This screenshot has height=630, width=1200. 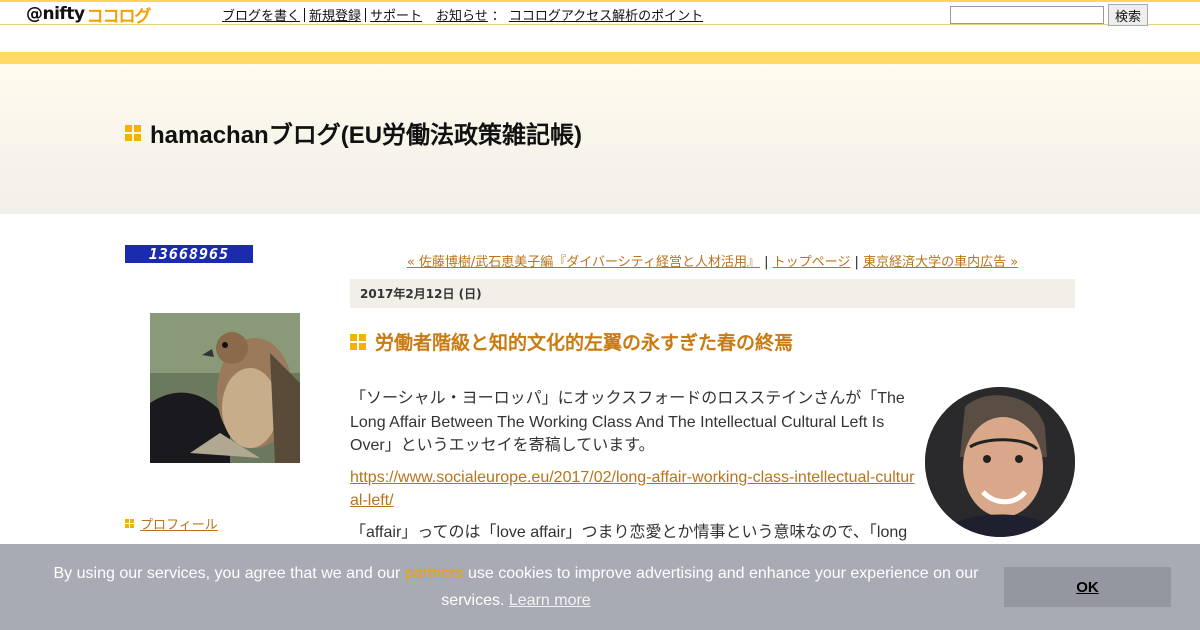 I want to click on header-stripe, so click(x=600, y=58).